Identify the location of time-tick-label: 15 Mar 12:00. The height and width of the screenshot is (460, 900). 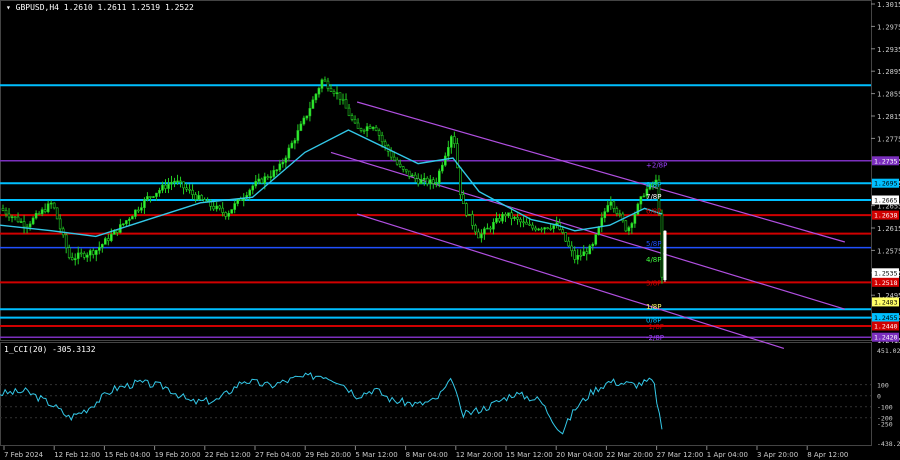
(529, 455).